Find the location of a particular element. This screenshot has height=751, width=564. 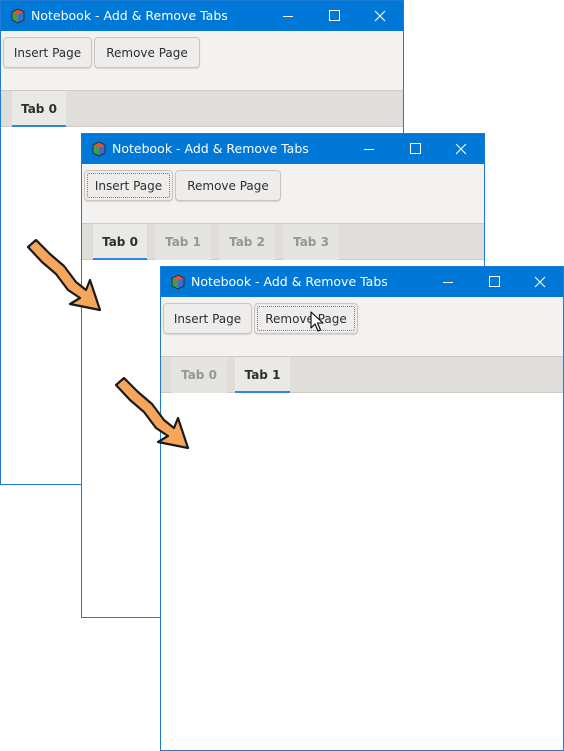

tab-label: Tab 3 is located at coordinates (311, 242).